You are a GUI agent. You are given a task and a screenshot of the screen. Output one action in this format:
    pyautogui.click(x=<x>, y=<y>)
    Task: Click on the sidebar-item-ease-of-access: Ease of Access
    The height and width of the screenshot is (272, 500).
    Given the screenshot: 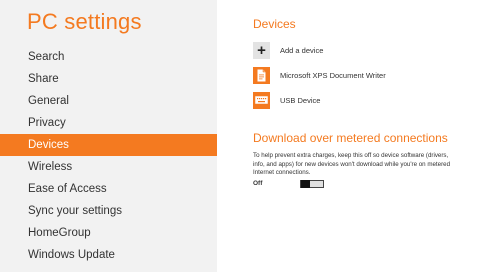 What is the action you would take?
    pyautogui.click(x=108, y=189)
    